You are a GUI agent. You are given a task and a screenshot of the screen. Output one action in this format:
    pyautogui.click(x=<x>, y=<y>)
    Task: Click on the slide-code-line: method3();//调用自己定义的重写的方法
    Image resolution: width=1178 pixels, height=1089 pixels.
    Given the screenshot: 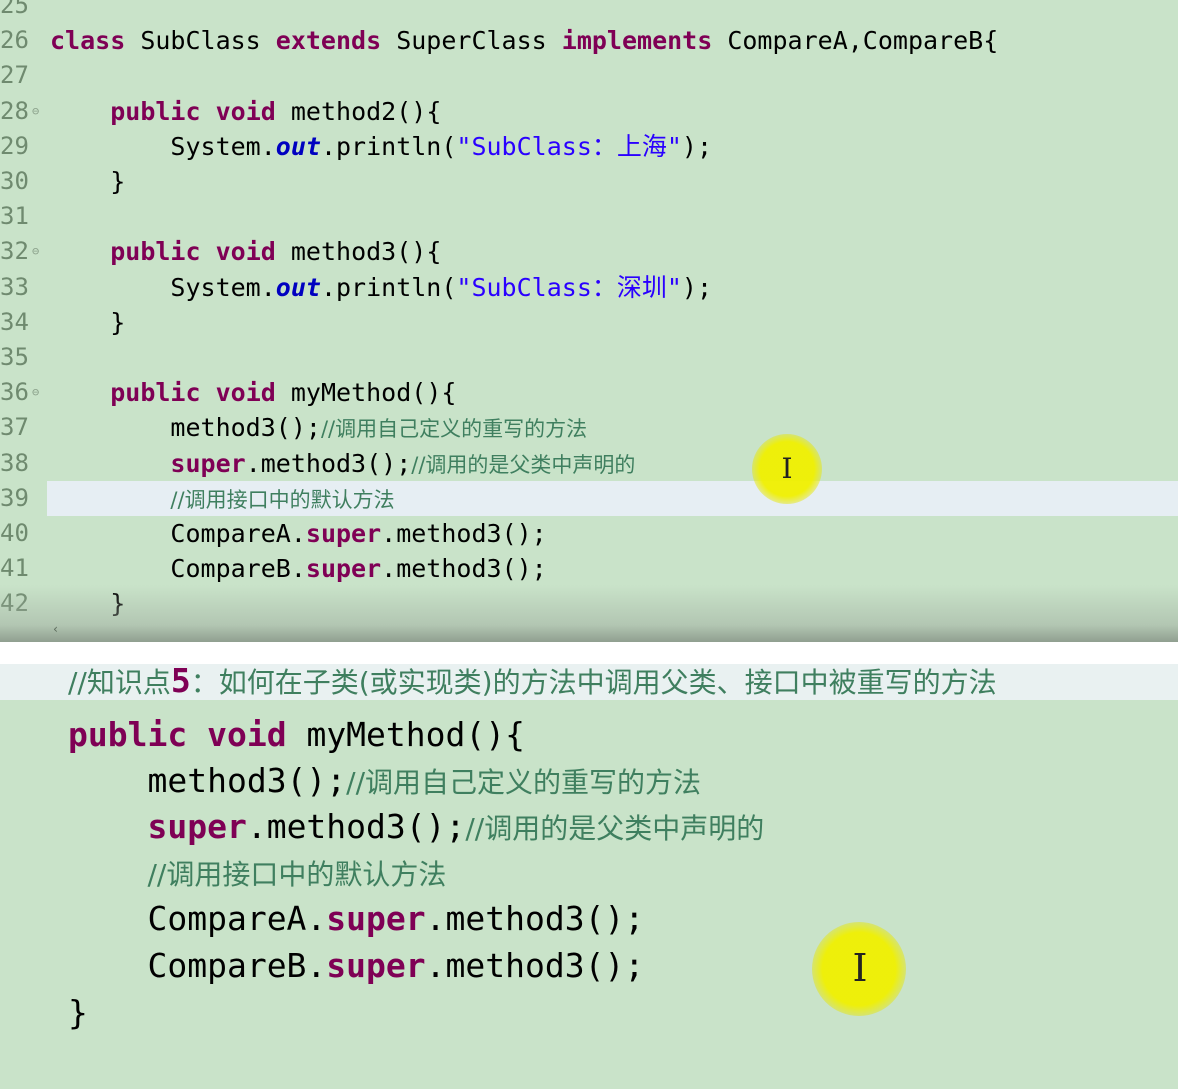 What is the action you would take?
    pyautogui.click(x=384, y=781)
    